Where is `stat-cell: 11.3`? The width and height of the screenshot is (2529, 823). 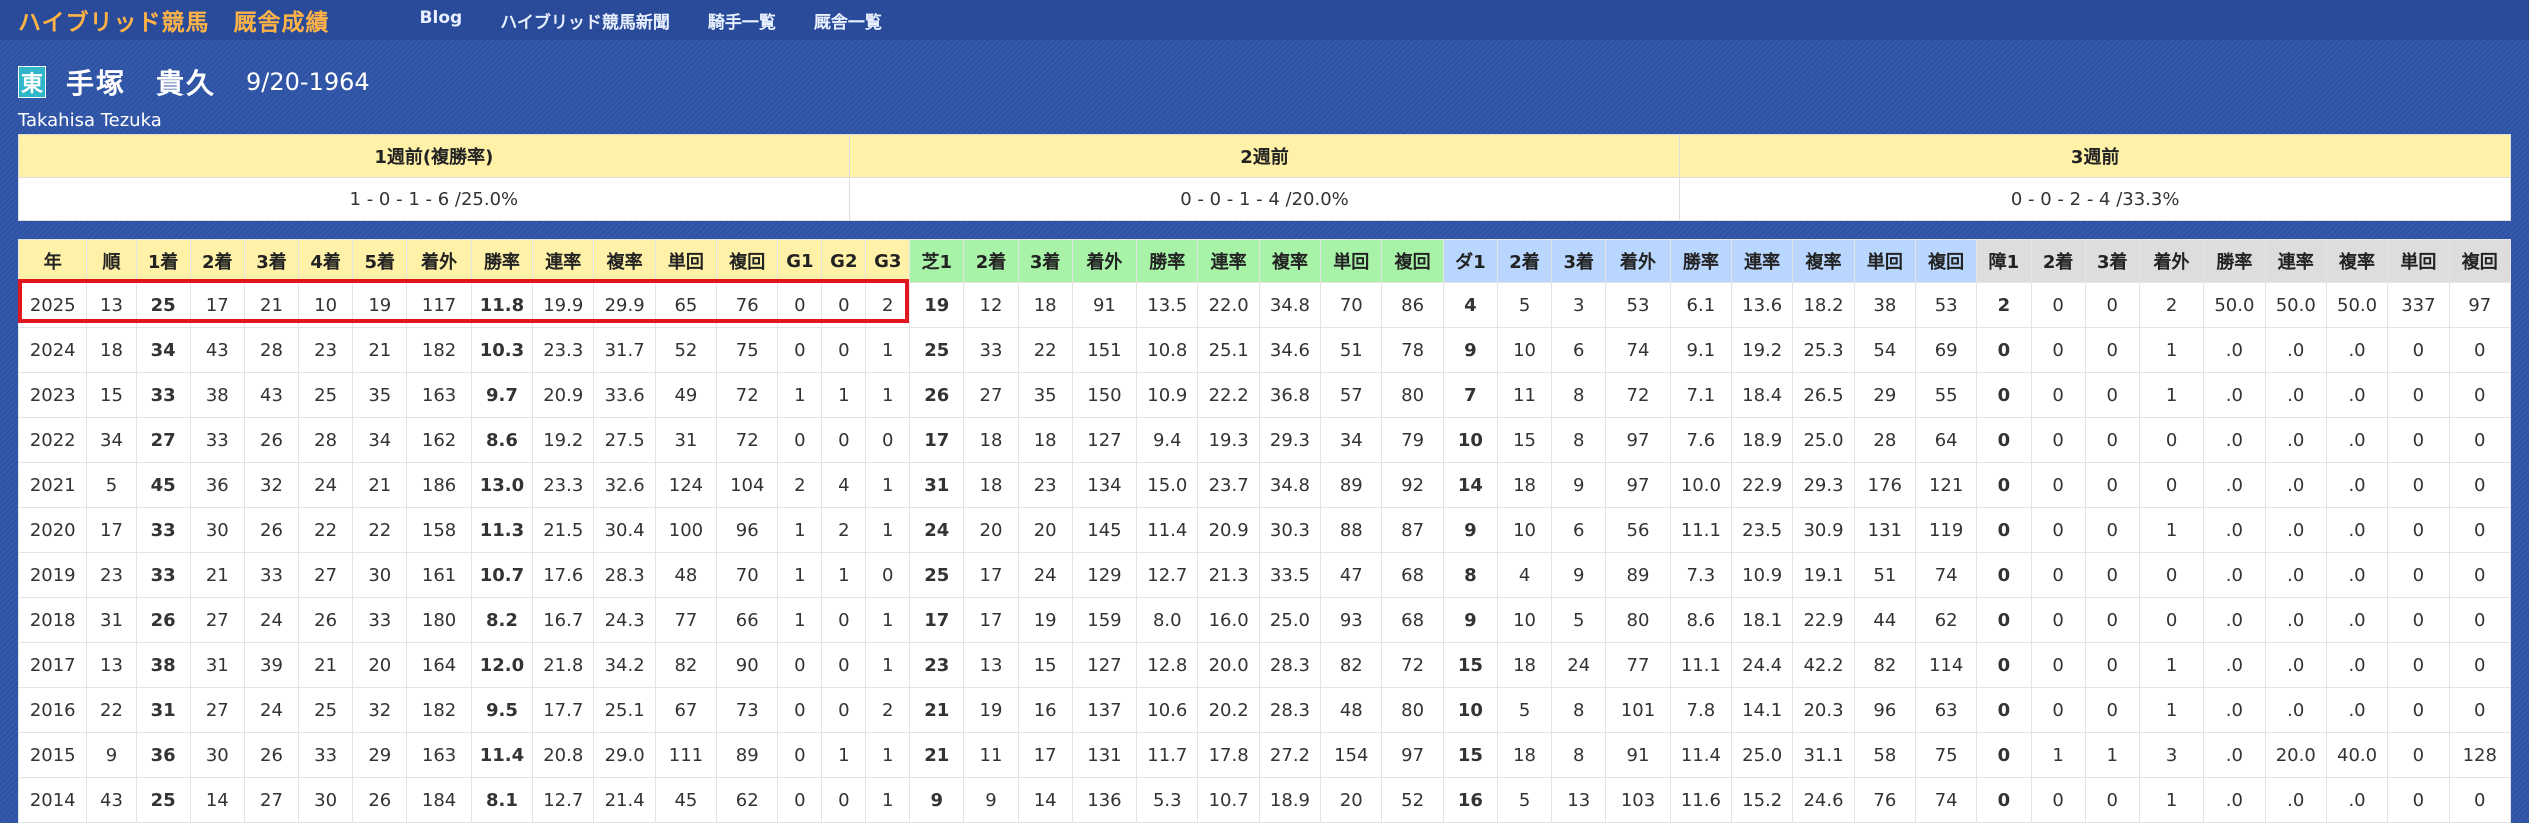 stat-cell: 11.3 is located at coordinates (502, 530).